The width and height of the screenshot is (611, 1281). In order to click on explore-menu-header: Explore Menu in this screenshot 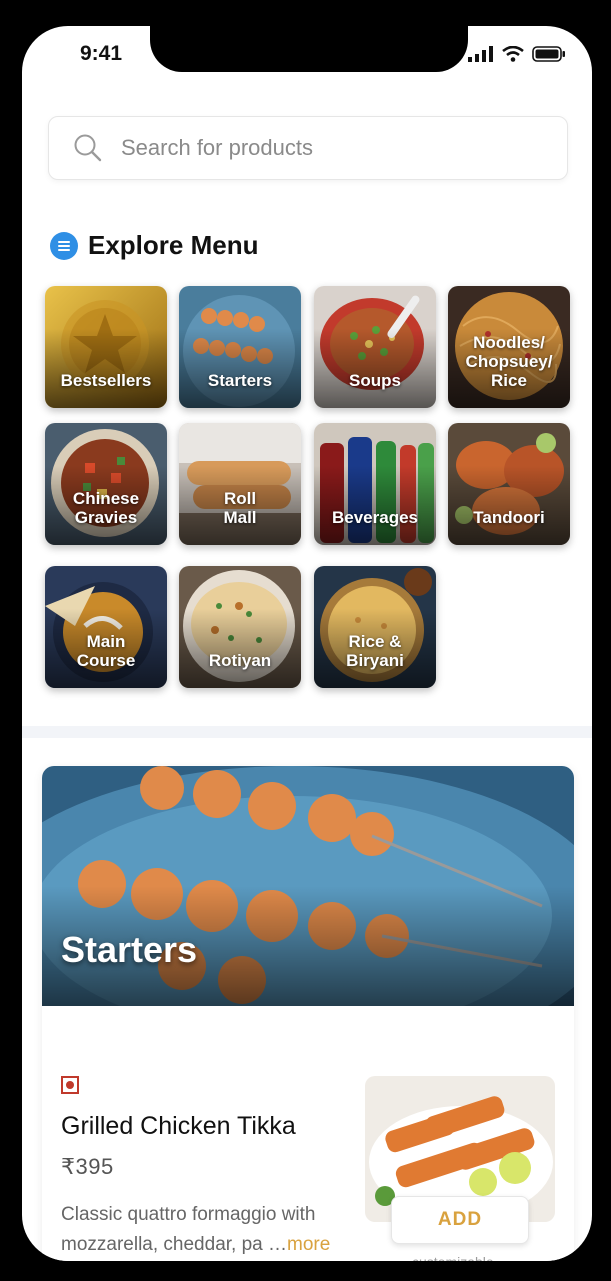, I will do `click(154, 245)`.